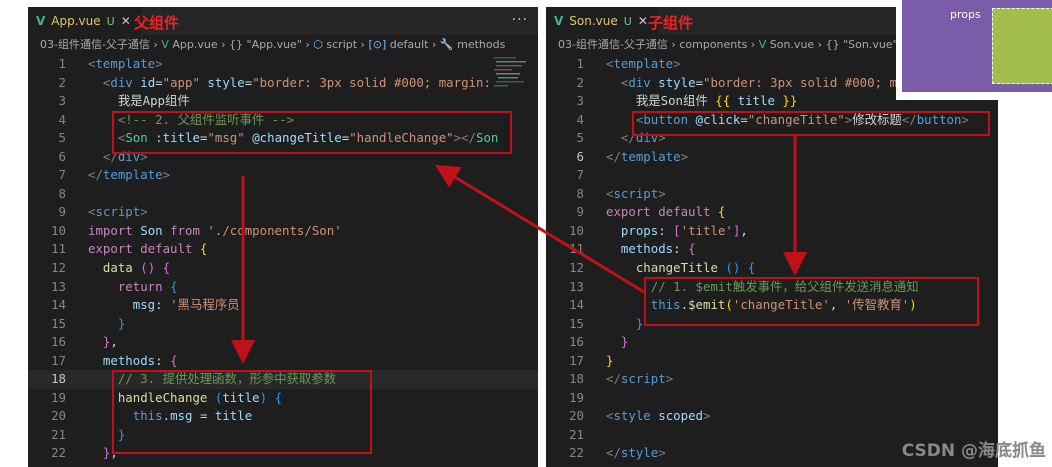 This screenshot has height=467, width=1052. Describe the element at coordinates (973, 451) in the screenshot. I see `watermark: CSDN @海底抓鱼` at that location.